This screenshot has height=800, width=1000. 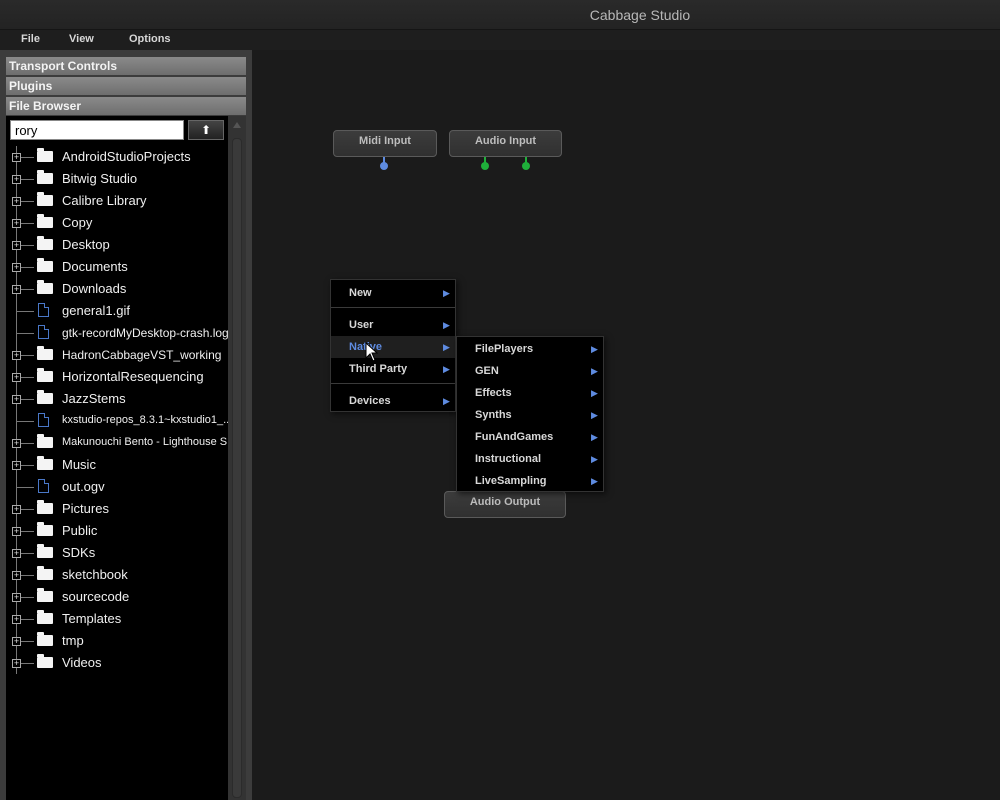 What do you see at coordinates (393, 293) in the screenshot?
I see `menu-item-new: New ▶` at bounding box center [393, 293].